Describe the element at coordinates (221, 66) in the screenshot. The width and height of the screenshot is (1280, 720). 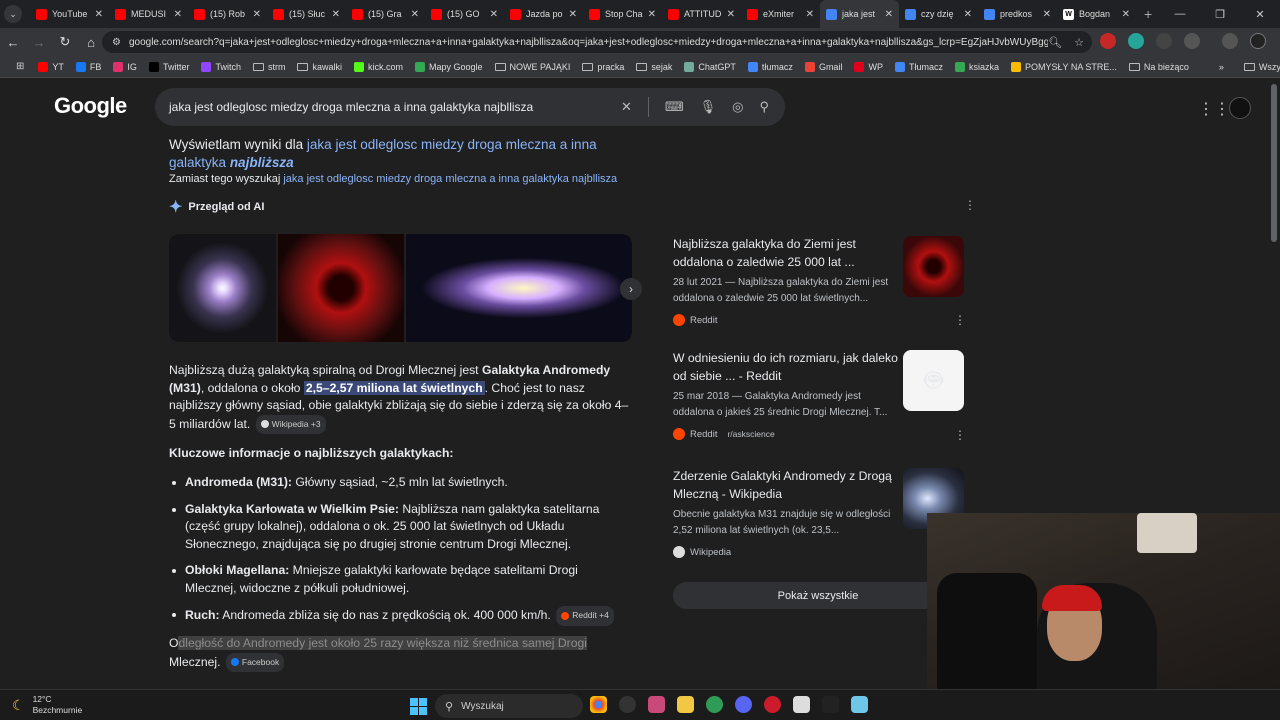
I see `bookmark-4: Twitch` at that location.